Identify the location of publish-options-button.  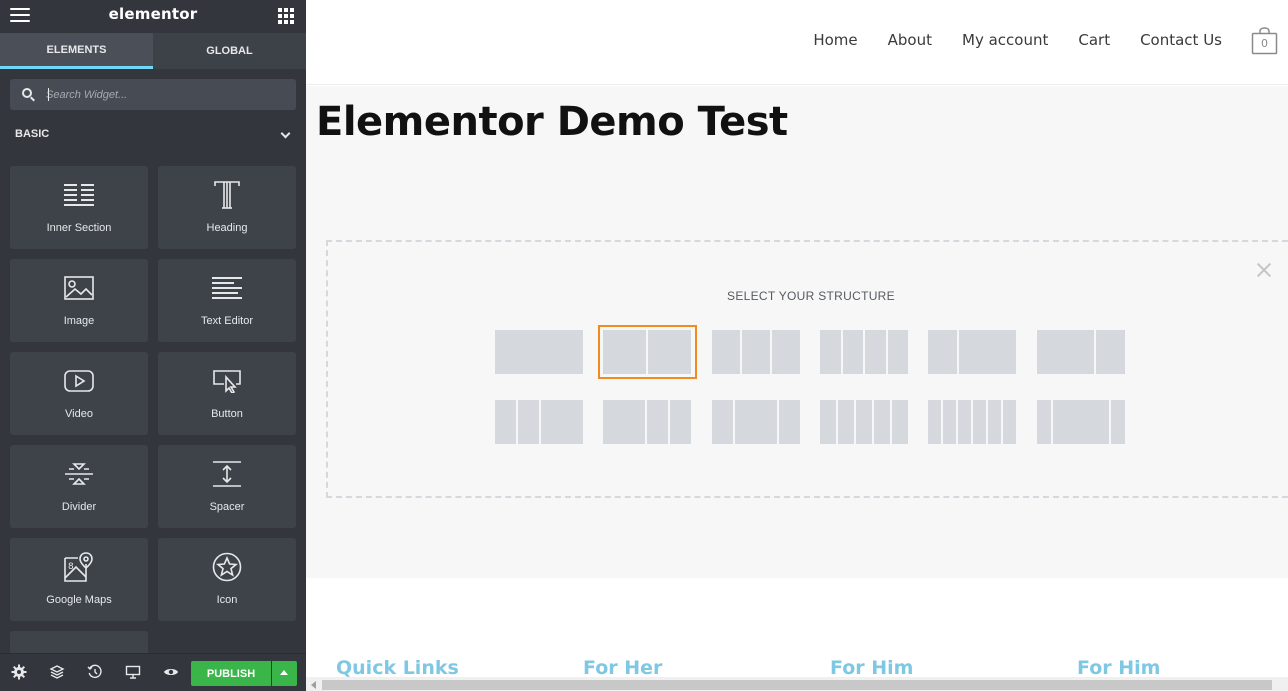
(284, 673).